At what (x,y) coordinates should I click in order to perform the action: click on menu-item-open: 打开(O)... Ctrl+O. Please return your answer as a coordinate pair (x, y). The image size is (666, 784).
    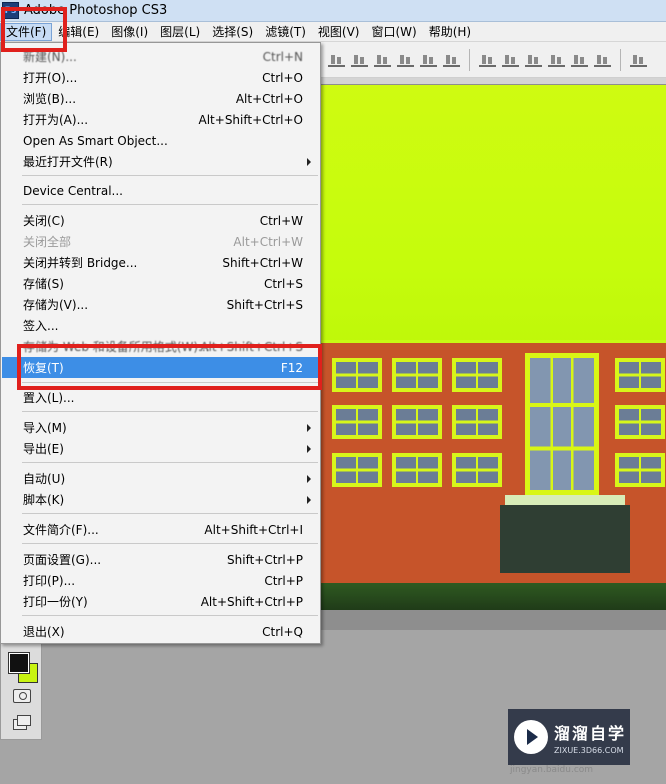
    Looking at the image, I should click on (160, 77).